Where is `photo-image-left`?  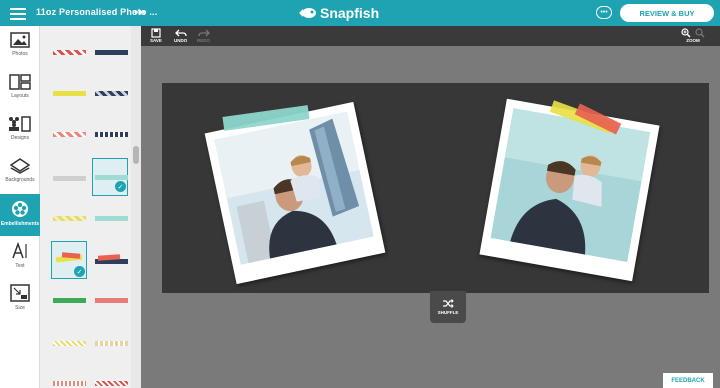 photo-image-left is located at coordinates (294, 188).